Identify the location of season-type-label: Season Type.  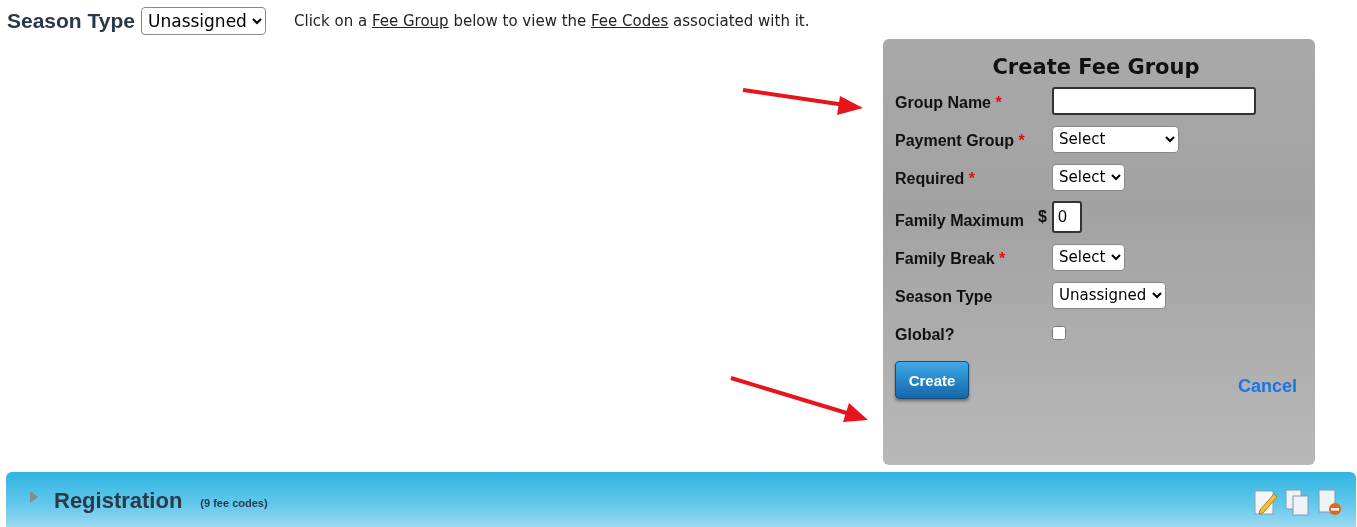
(71, 21).